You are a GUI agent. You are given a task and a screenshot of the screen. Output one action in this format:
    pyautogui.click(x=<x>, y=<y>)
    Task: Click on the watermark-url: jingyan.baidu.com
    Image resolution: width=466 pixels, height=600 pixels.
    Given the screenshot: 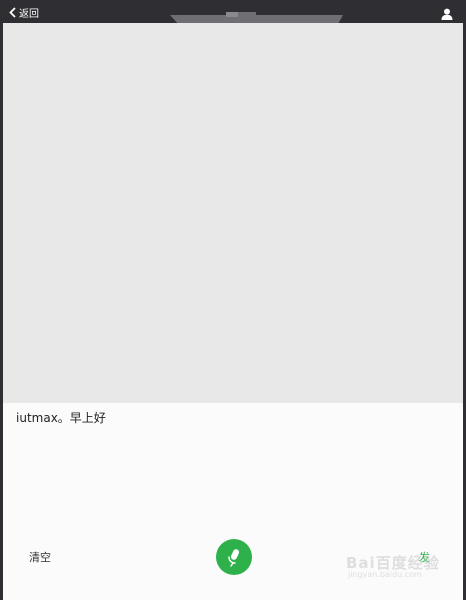 What is the action you would take?
    pyautogui.click(x=385, y=574)
    